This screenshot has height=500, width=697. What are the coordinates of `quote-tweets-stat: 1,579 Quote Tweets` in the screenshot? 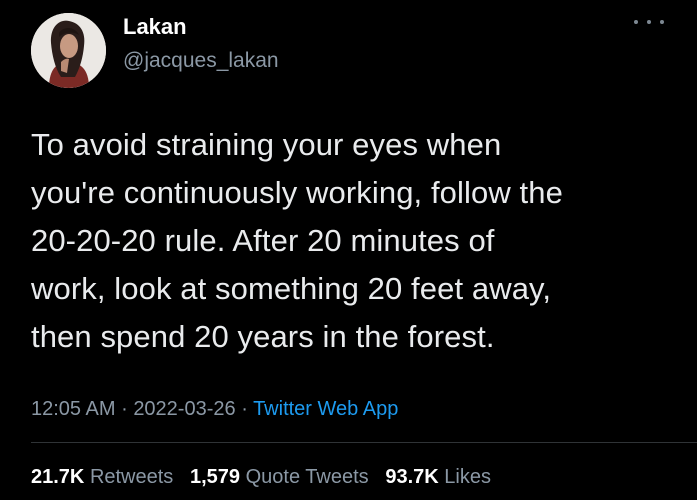 It's located at (279, 477).